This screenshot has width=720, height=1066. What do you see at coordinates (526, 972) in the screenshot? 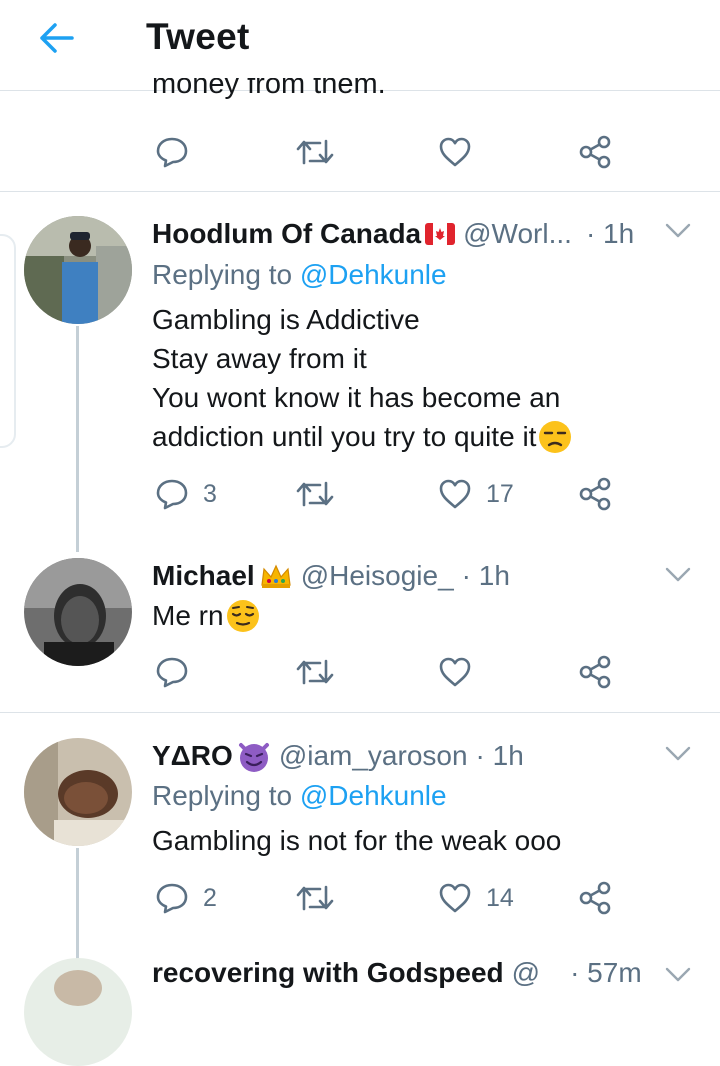
I see `user-handle: @` at bounding box center [526, 972].